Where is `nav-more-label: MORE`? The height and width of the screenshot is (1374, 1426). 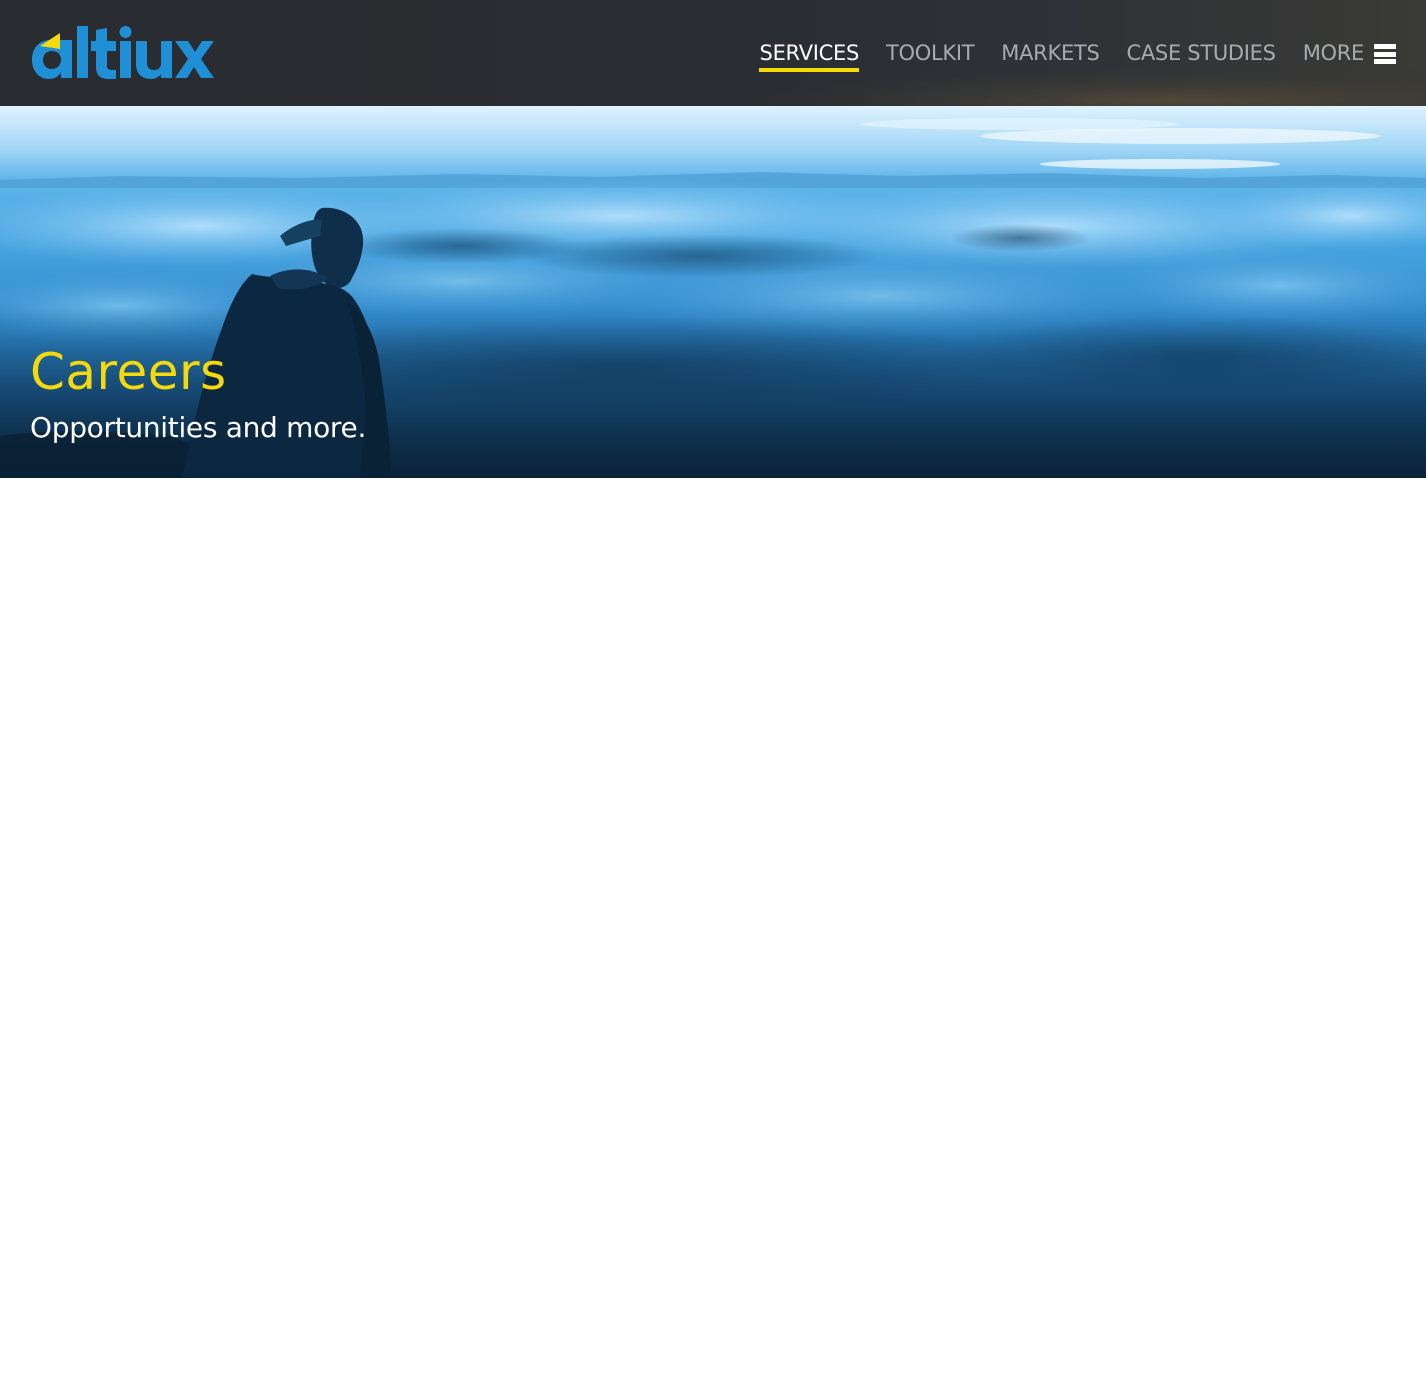 nav-more-label: MORE is located at coordinates (1333, 53).